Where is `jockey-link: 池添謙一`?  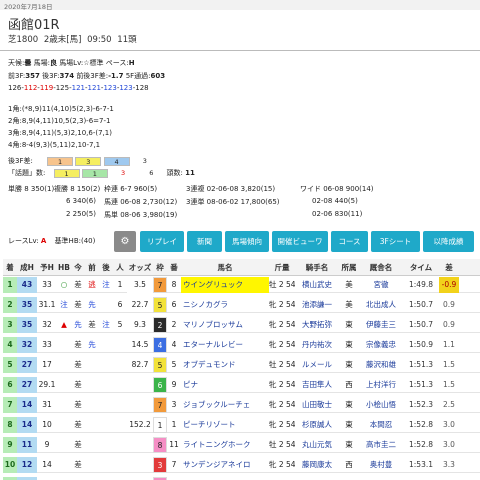 jockey-link: 池添謙一 is located at coordinates (317, 305).